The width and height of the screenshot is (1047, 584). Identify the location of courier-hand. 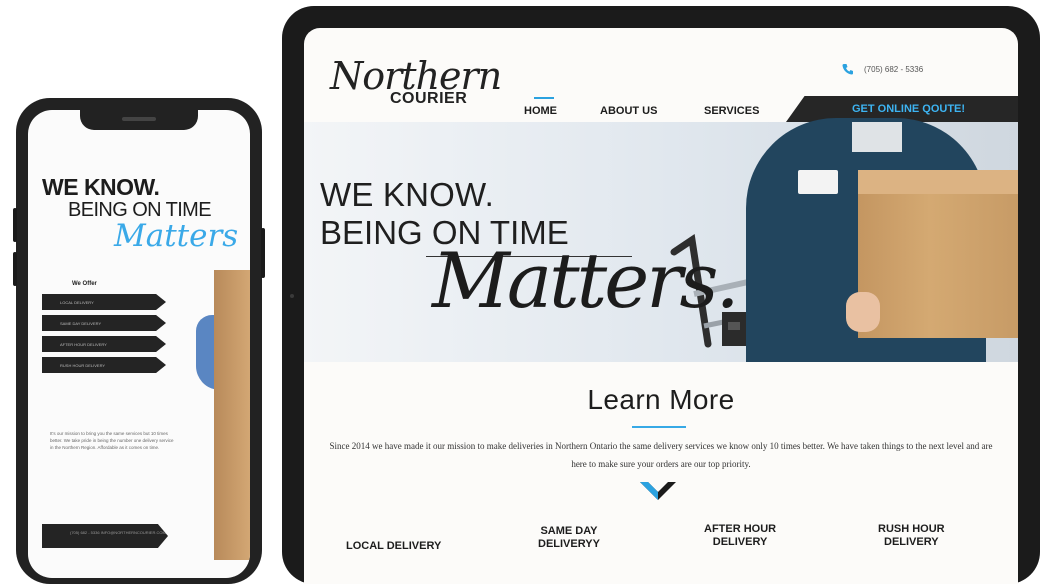
(863, 312).